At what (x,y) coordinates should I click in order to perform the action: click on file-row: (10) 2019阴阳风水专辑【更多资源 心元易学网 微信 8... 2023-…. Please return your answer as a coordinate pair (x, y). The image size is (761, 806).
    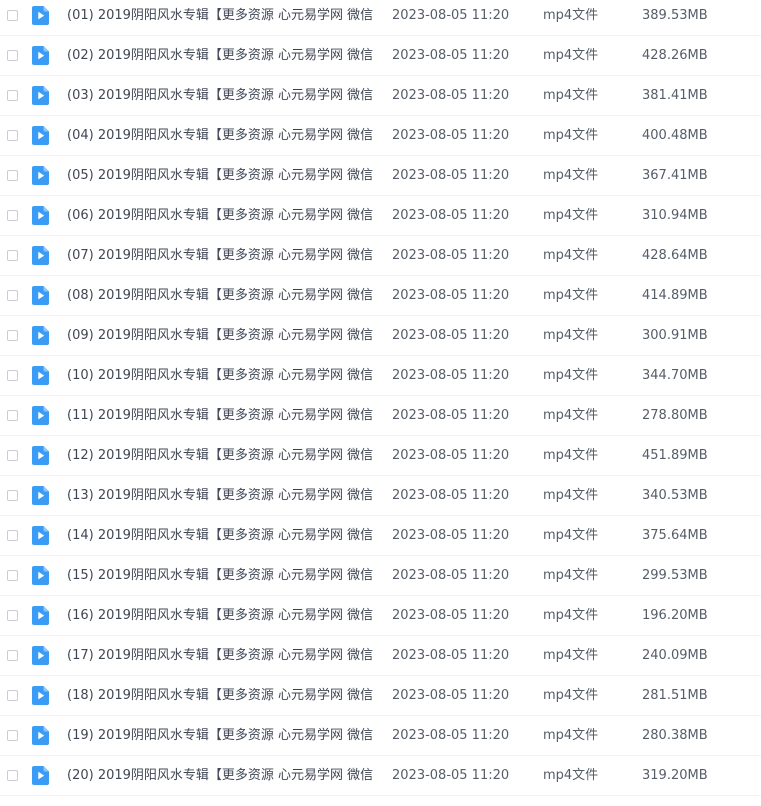
    Looking at the image, I should click on (380, 376).